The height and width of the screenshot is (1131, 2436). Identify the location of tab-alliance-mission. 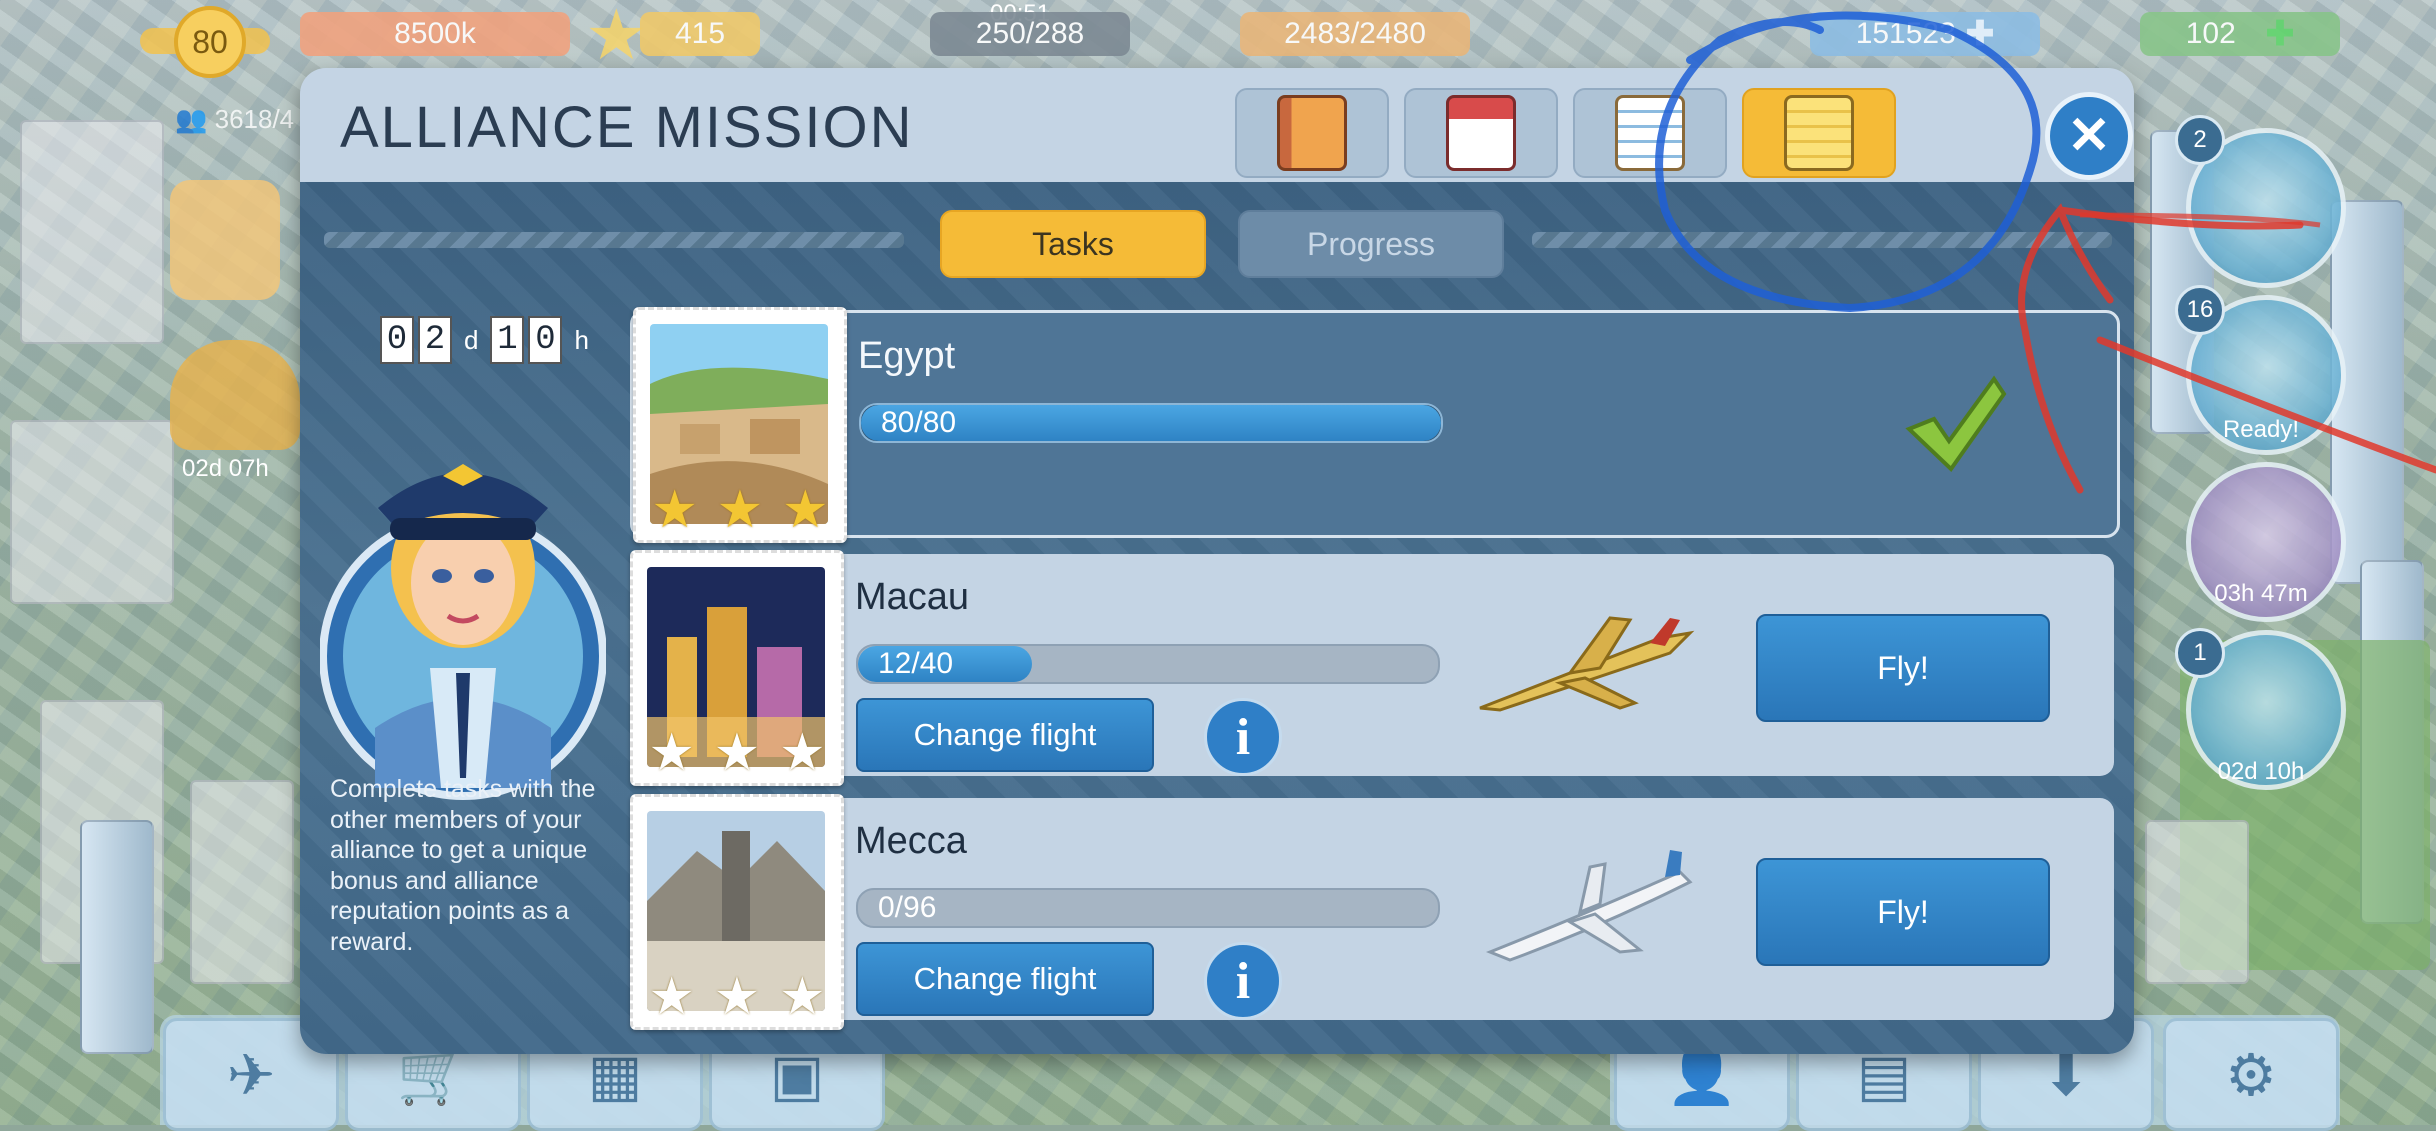
(1819, 133).